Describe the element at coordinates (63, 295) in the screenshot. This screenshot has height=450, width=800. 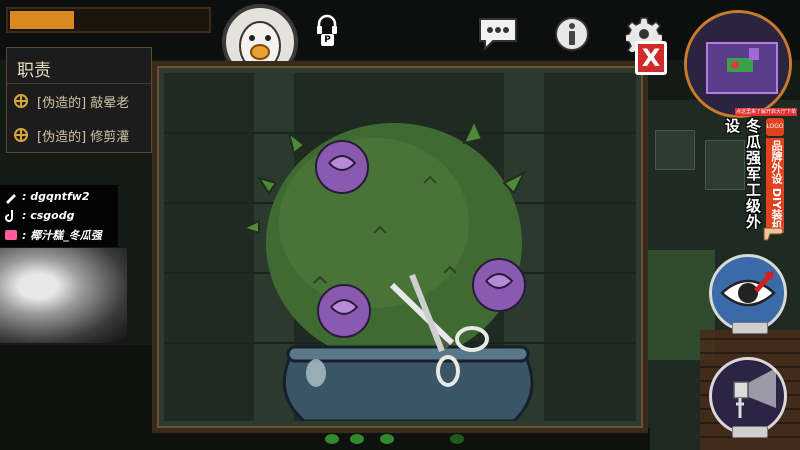
I see `webcam-smoke-overlay` at that location.